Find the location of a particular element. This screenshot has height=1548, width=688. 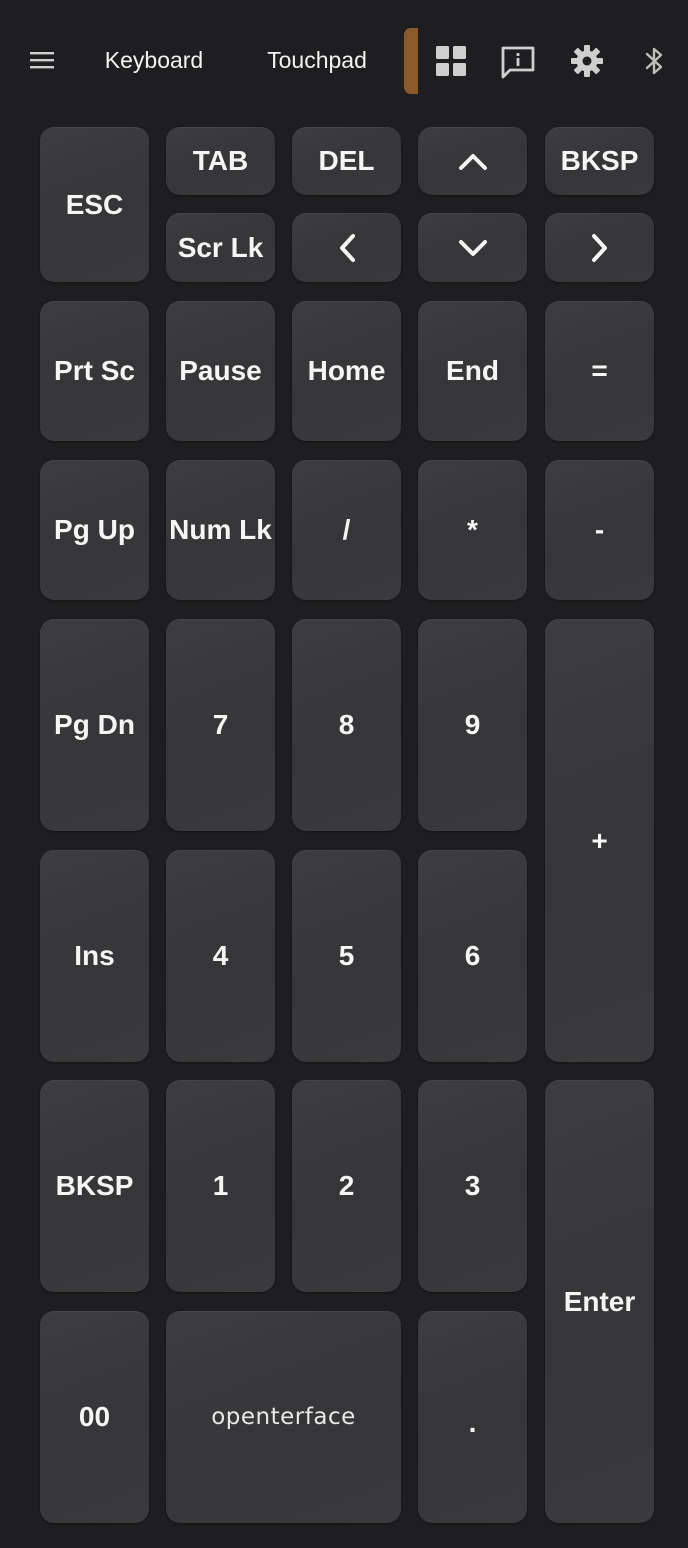

key-equals: = is located at coordinates (599, 371).